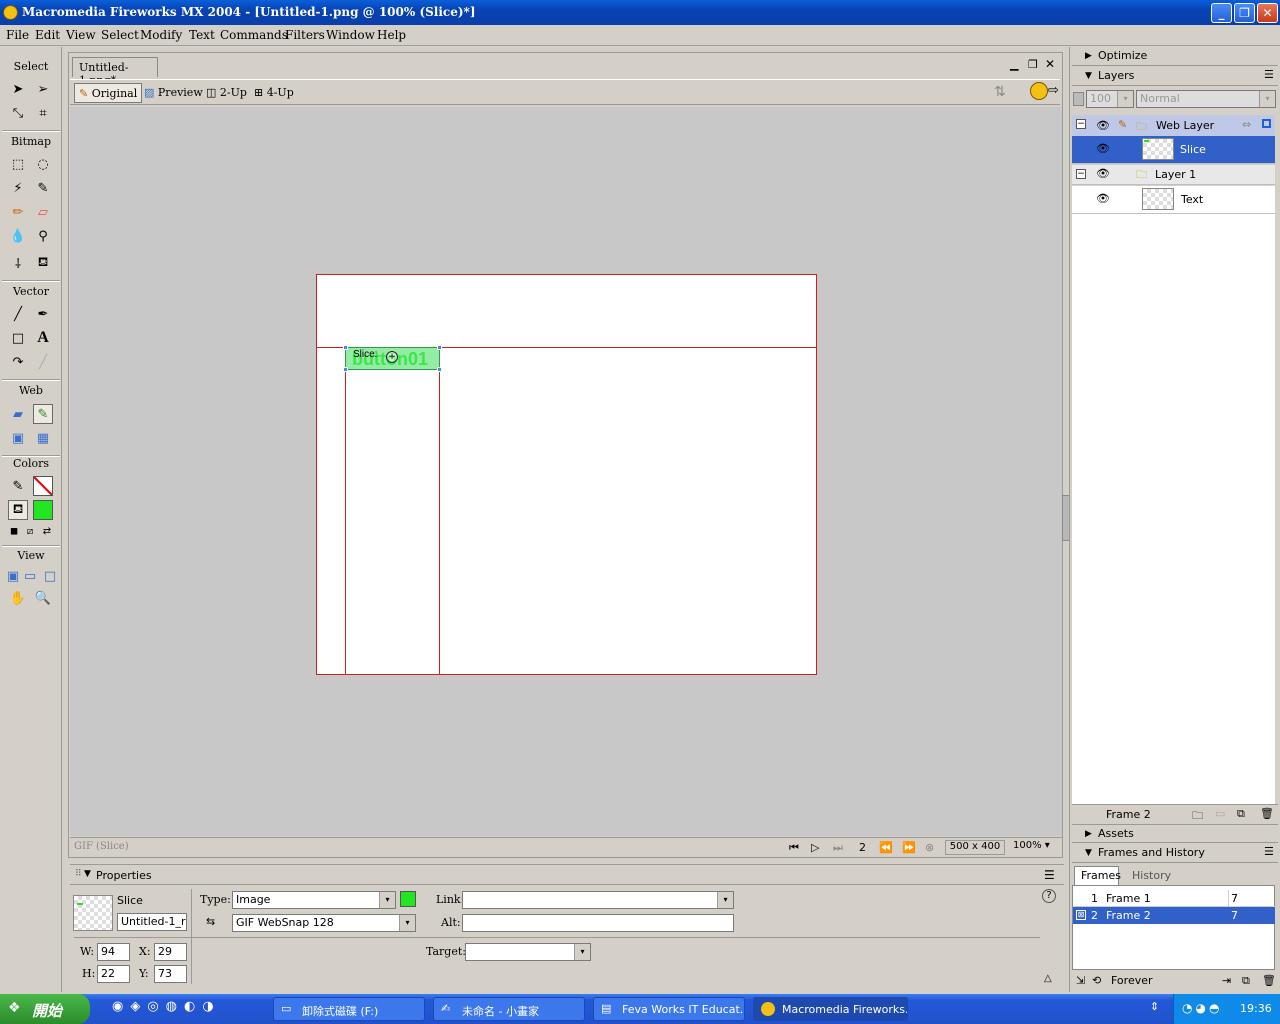  Describe the element at coordinates (1174, 898) in the screenshot. I see `frame-row-1: 1 Frame 1 7` at that location.